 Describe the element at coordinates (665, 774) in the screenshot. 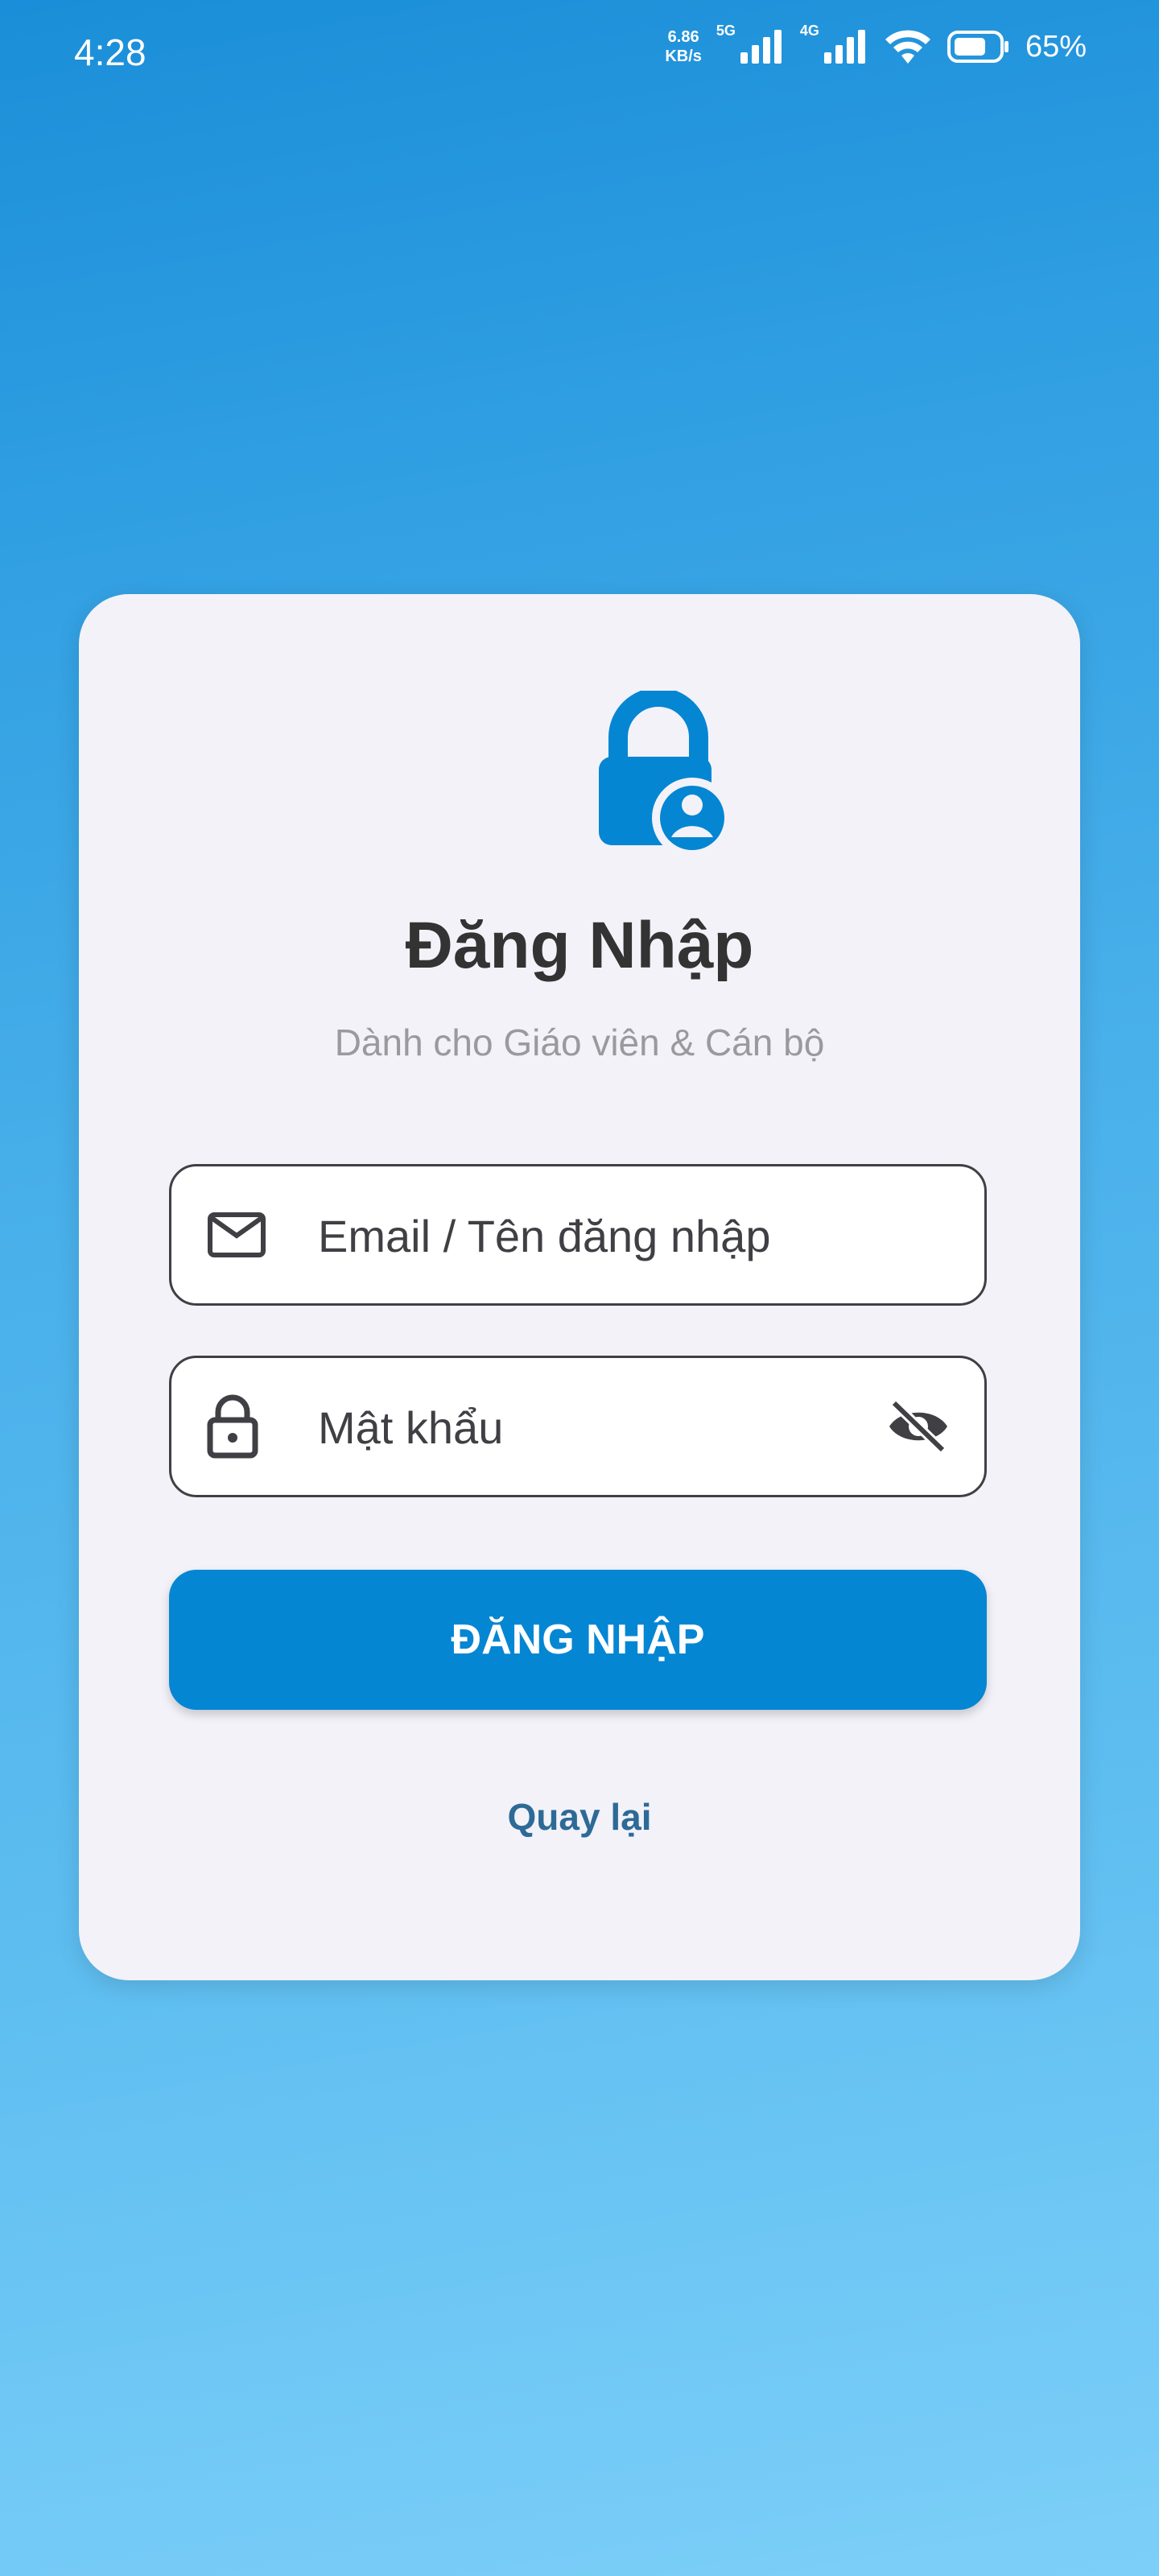

I see `lock-user-icon` at that location.